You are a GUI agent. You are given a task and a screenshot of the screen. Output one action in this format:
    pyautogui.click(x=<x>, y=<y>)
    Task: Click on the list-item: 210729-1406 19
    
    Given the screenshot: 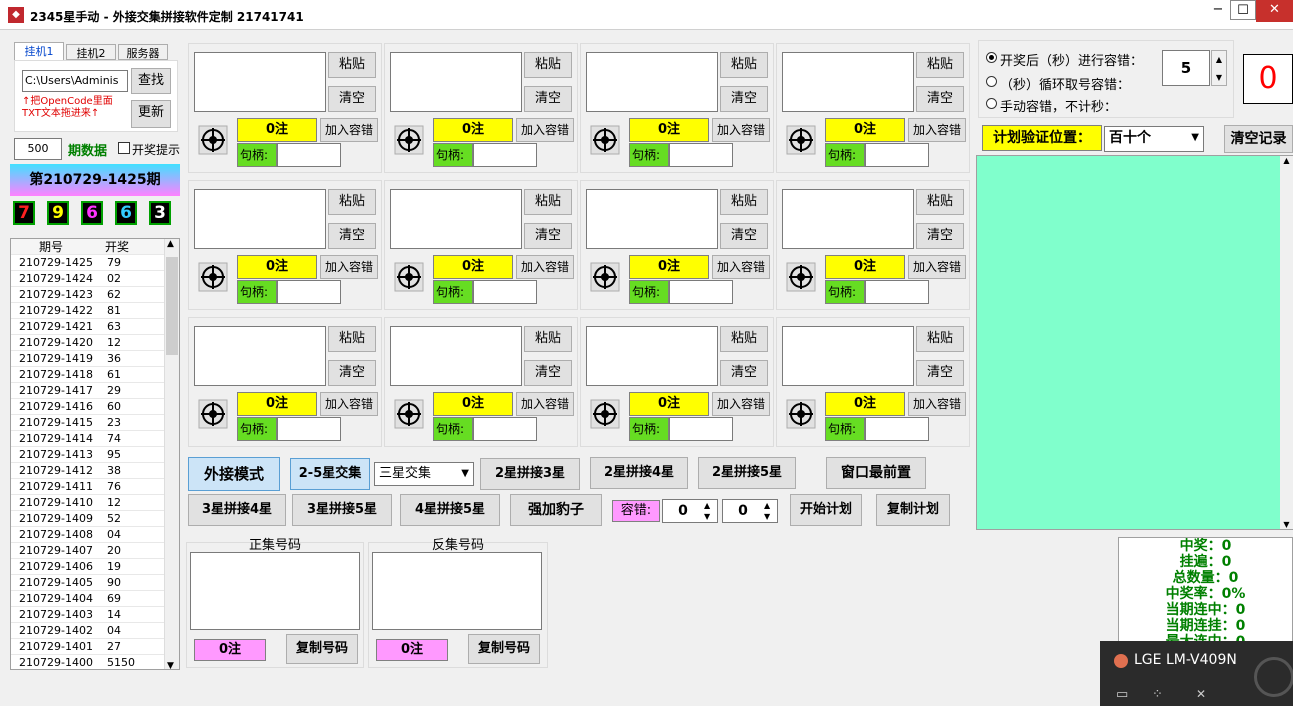 What is the action you would take?
    pyautogui.click(x=95, y=567)
    